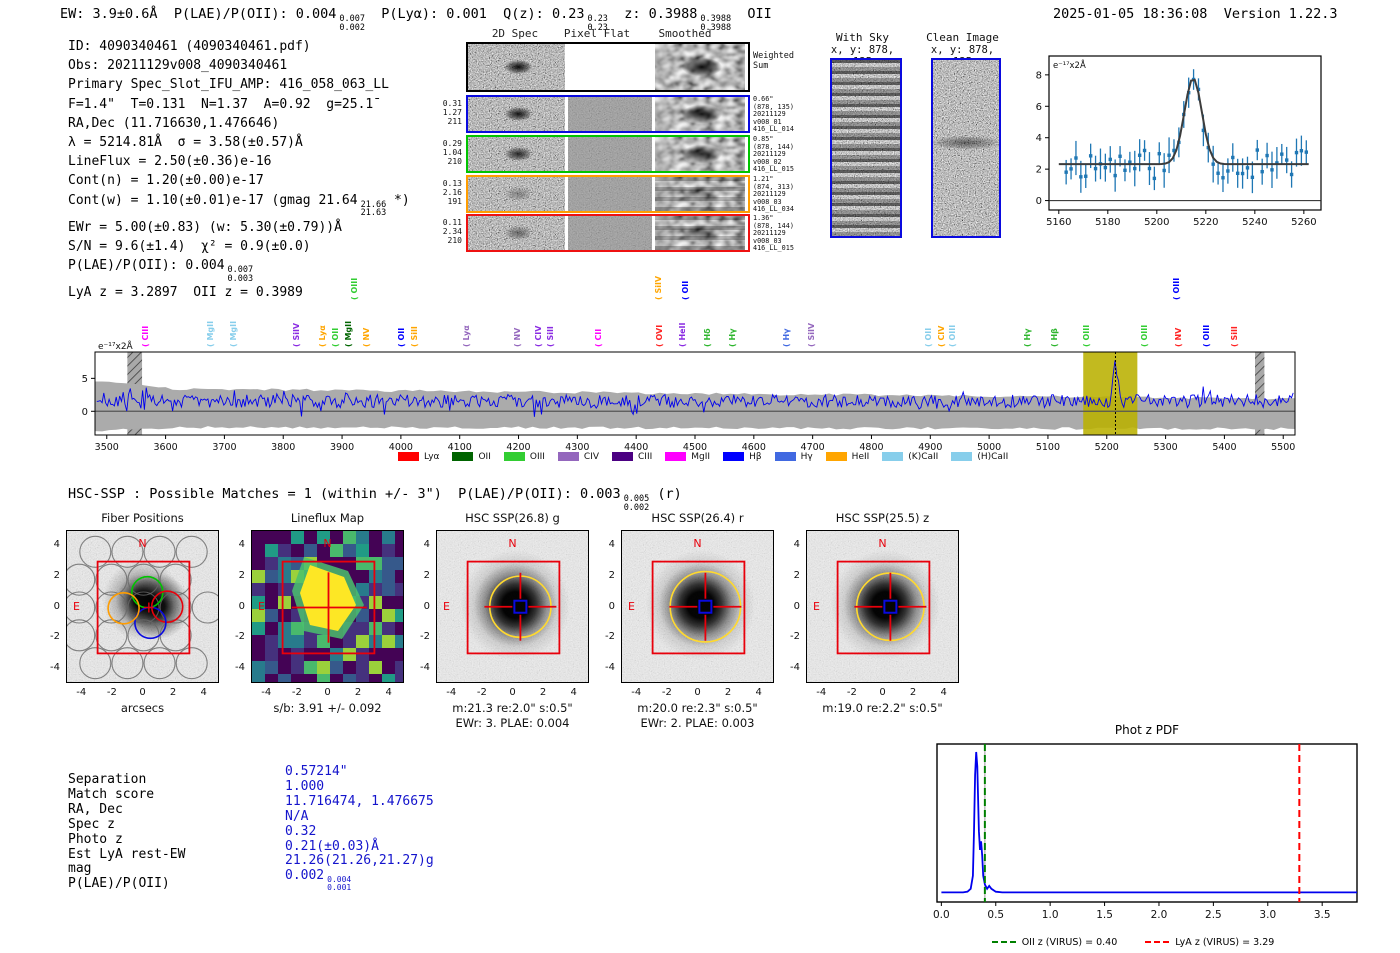  Describe the element at coordinates (1104, 915) in the screenshot. I see `svg-text: 1.5` at that location.